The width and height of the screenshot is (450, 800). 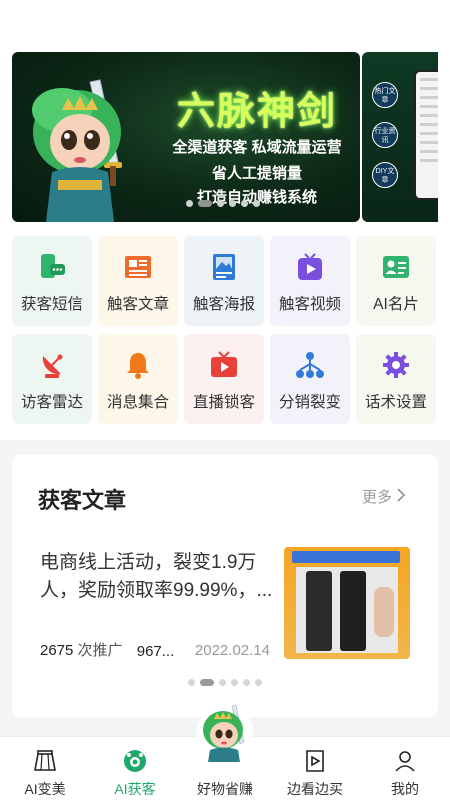 I want to click on feature-poster: 触客海报, so click(x=224, y=281).